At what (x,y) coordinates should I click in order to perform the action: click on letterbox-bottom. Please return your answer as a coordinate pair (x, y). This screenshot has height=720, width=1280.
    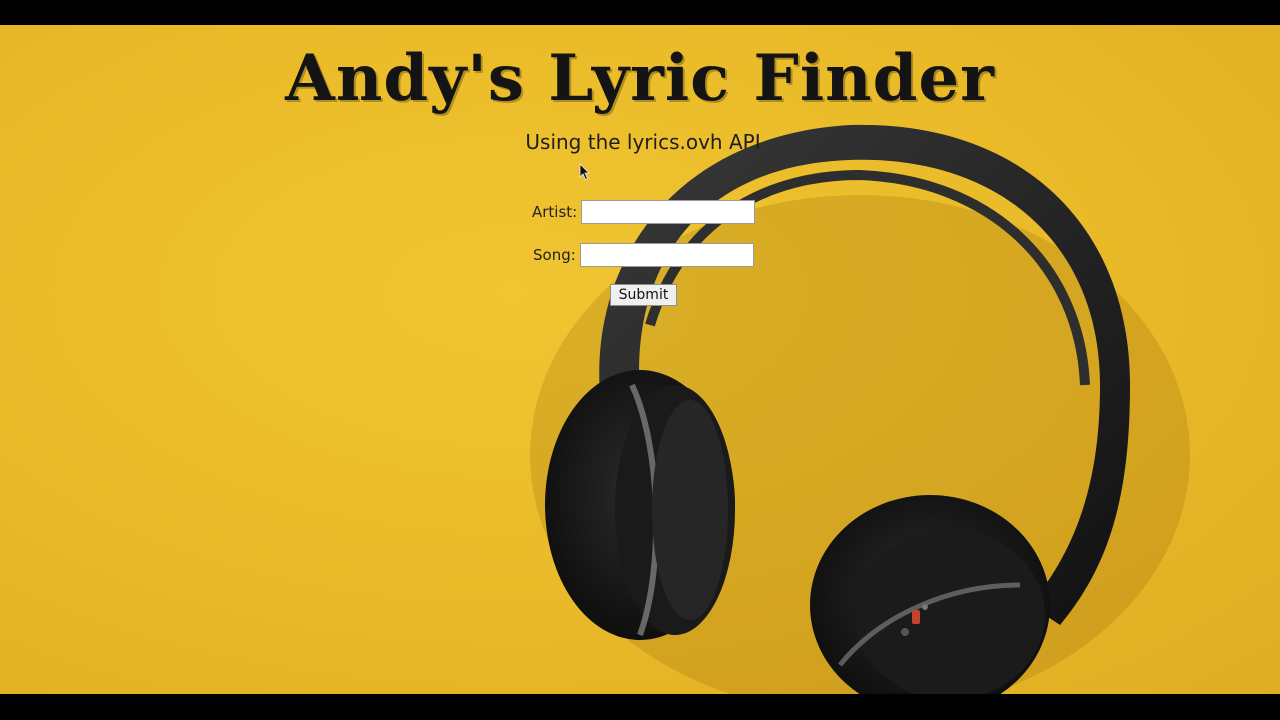
    Looking at the image, I should click on (640, 707).